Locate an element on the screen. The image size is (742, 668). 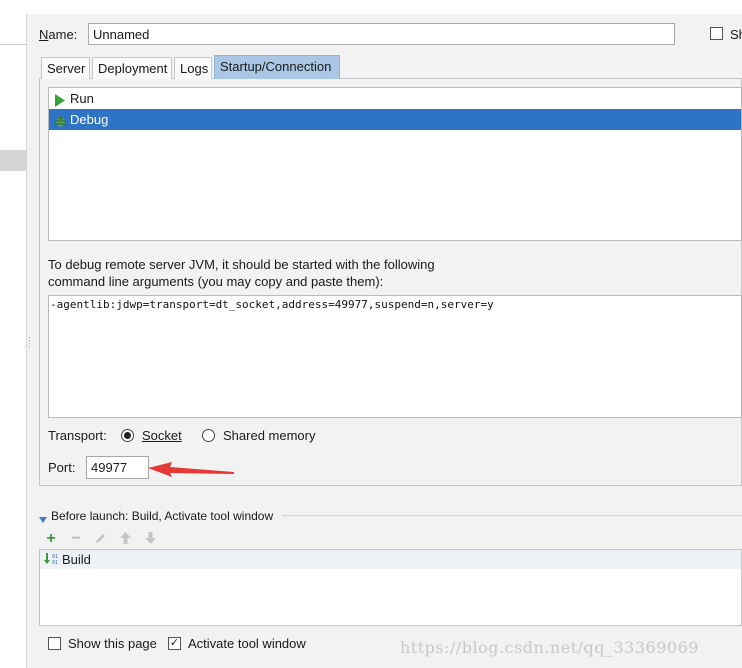
tab-startup-connection: Startup/Connection is located at coordinates (277, 67).